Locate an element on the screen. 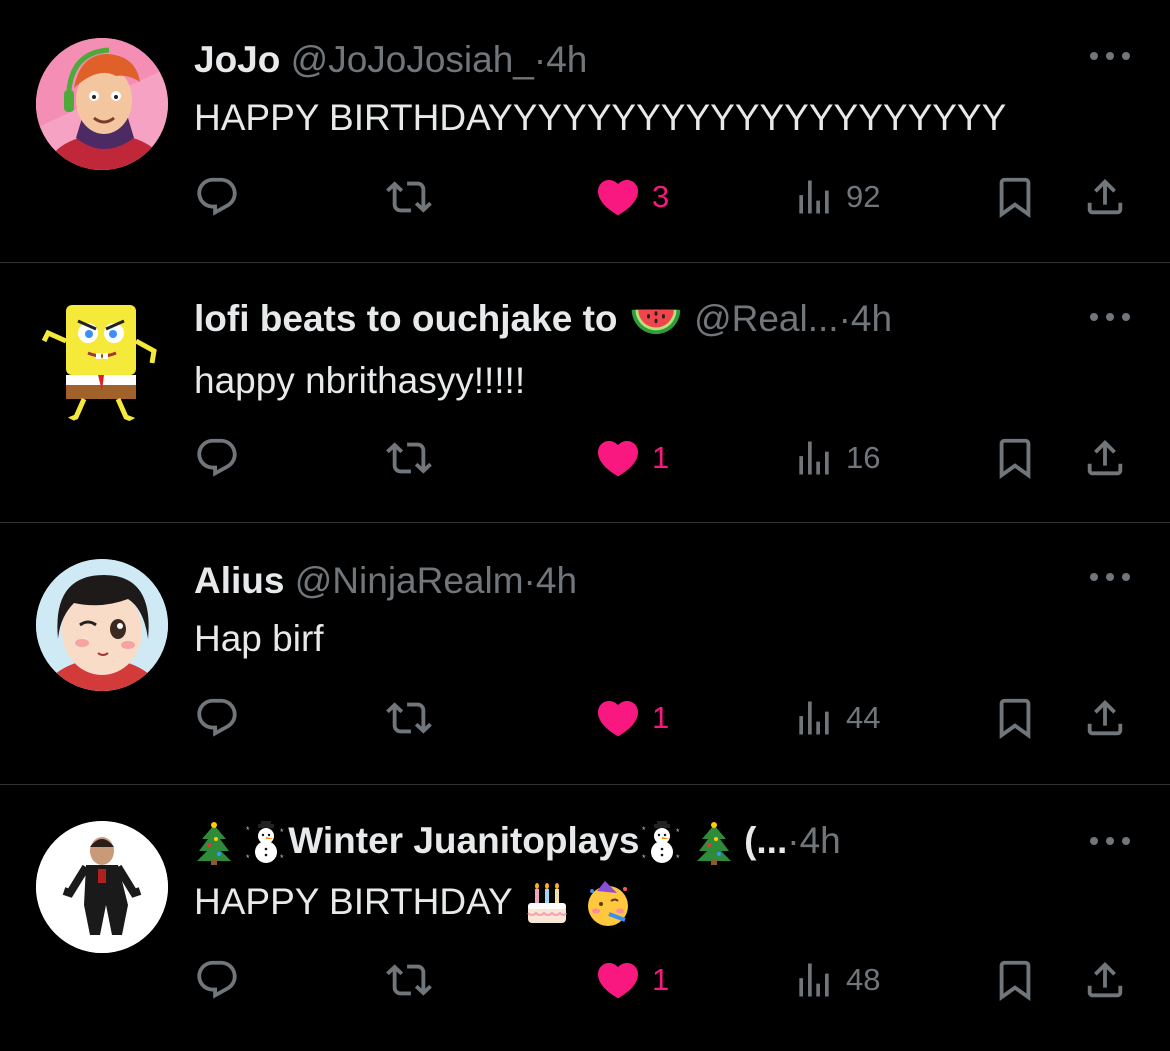 The height and width of the screenshot is (1051, 1170). like-count: 3 is located at coordinates (661, 196).